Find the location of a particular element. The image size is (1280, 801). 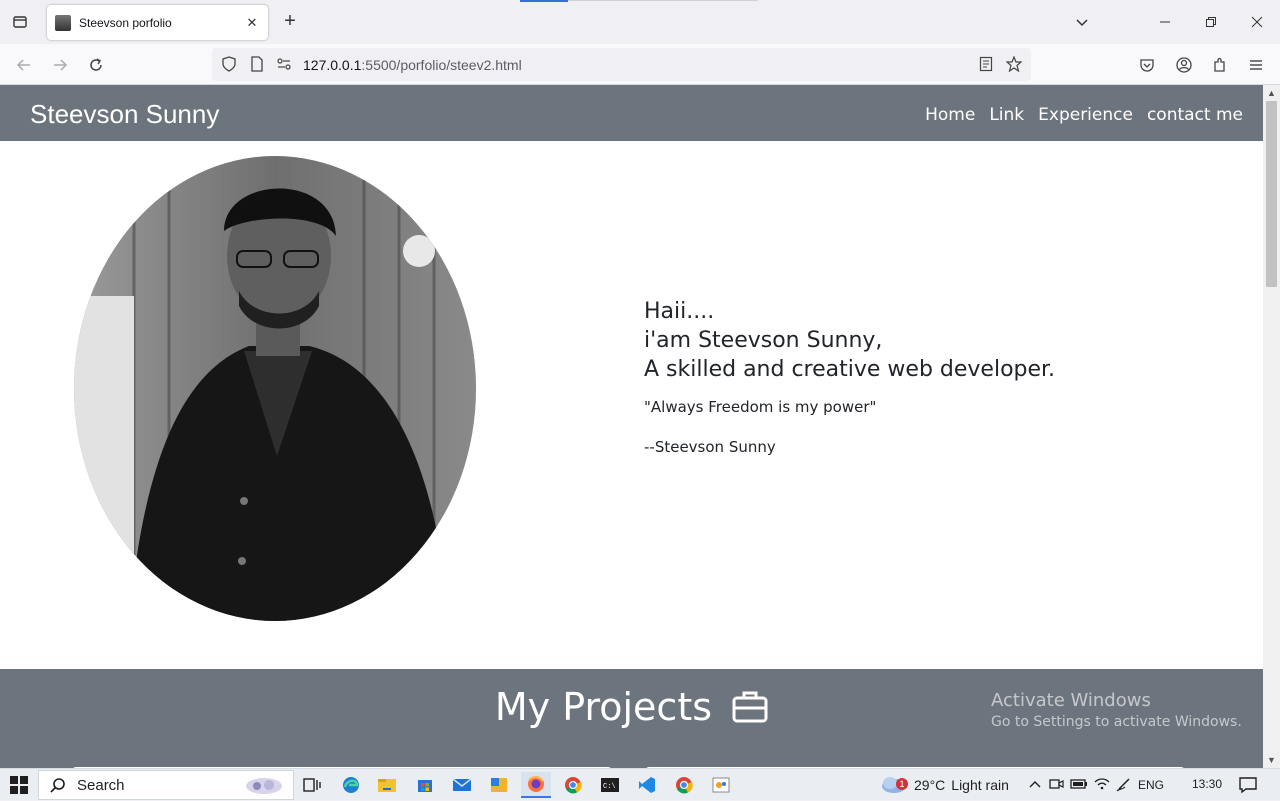

file-explorer-icon is located at coordinates (387, 785).